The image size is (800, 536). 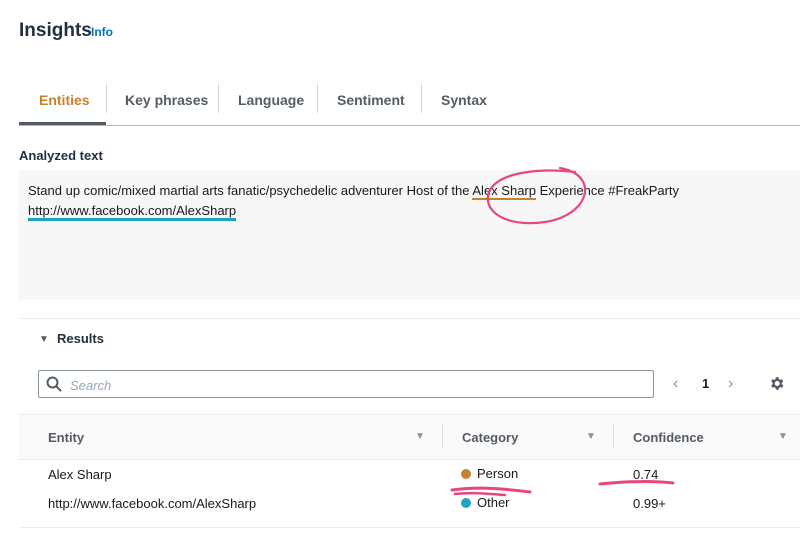 What do you see at coordinates (55, 30) in the screenshot?
I see `page-title: Insights` at bounding box center [55, 30].